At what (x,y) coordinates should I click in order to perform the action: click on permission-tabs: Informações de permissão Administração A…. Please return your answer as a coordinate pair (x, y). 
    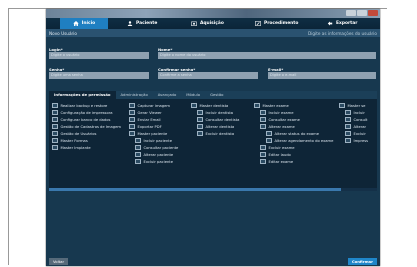
    Looking at the image, I should click on (213, 95).